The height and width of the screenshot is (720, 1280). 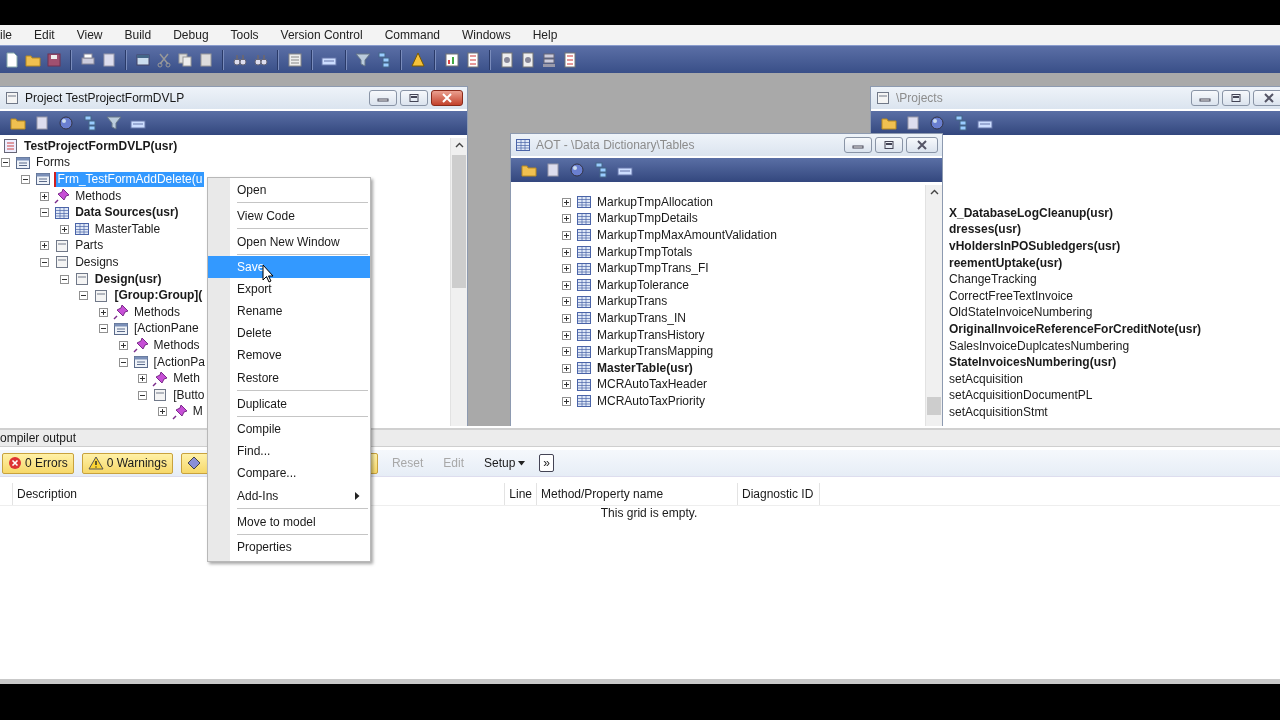 What do you see at coordinates (53, 163) in the screenshot?
I see `tree-item: Forms` at bounding box center [53, 163].